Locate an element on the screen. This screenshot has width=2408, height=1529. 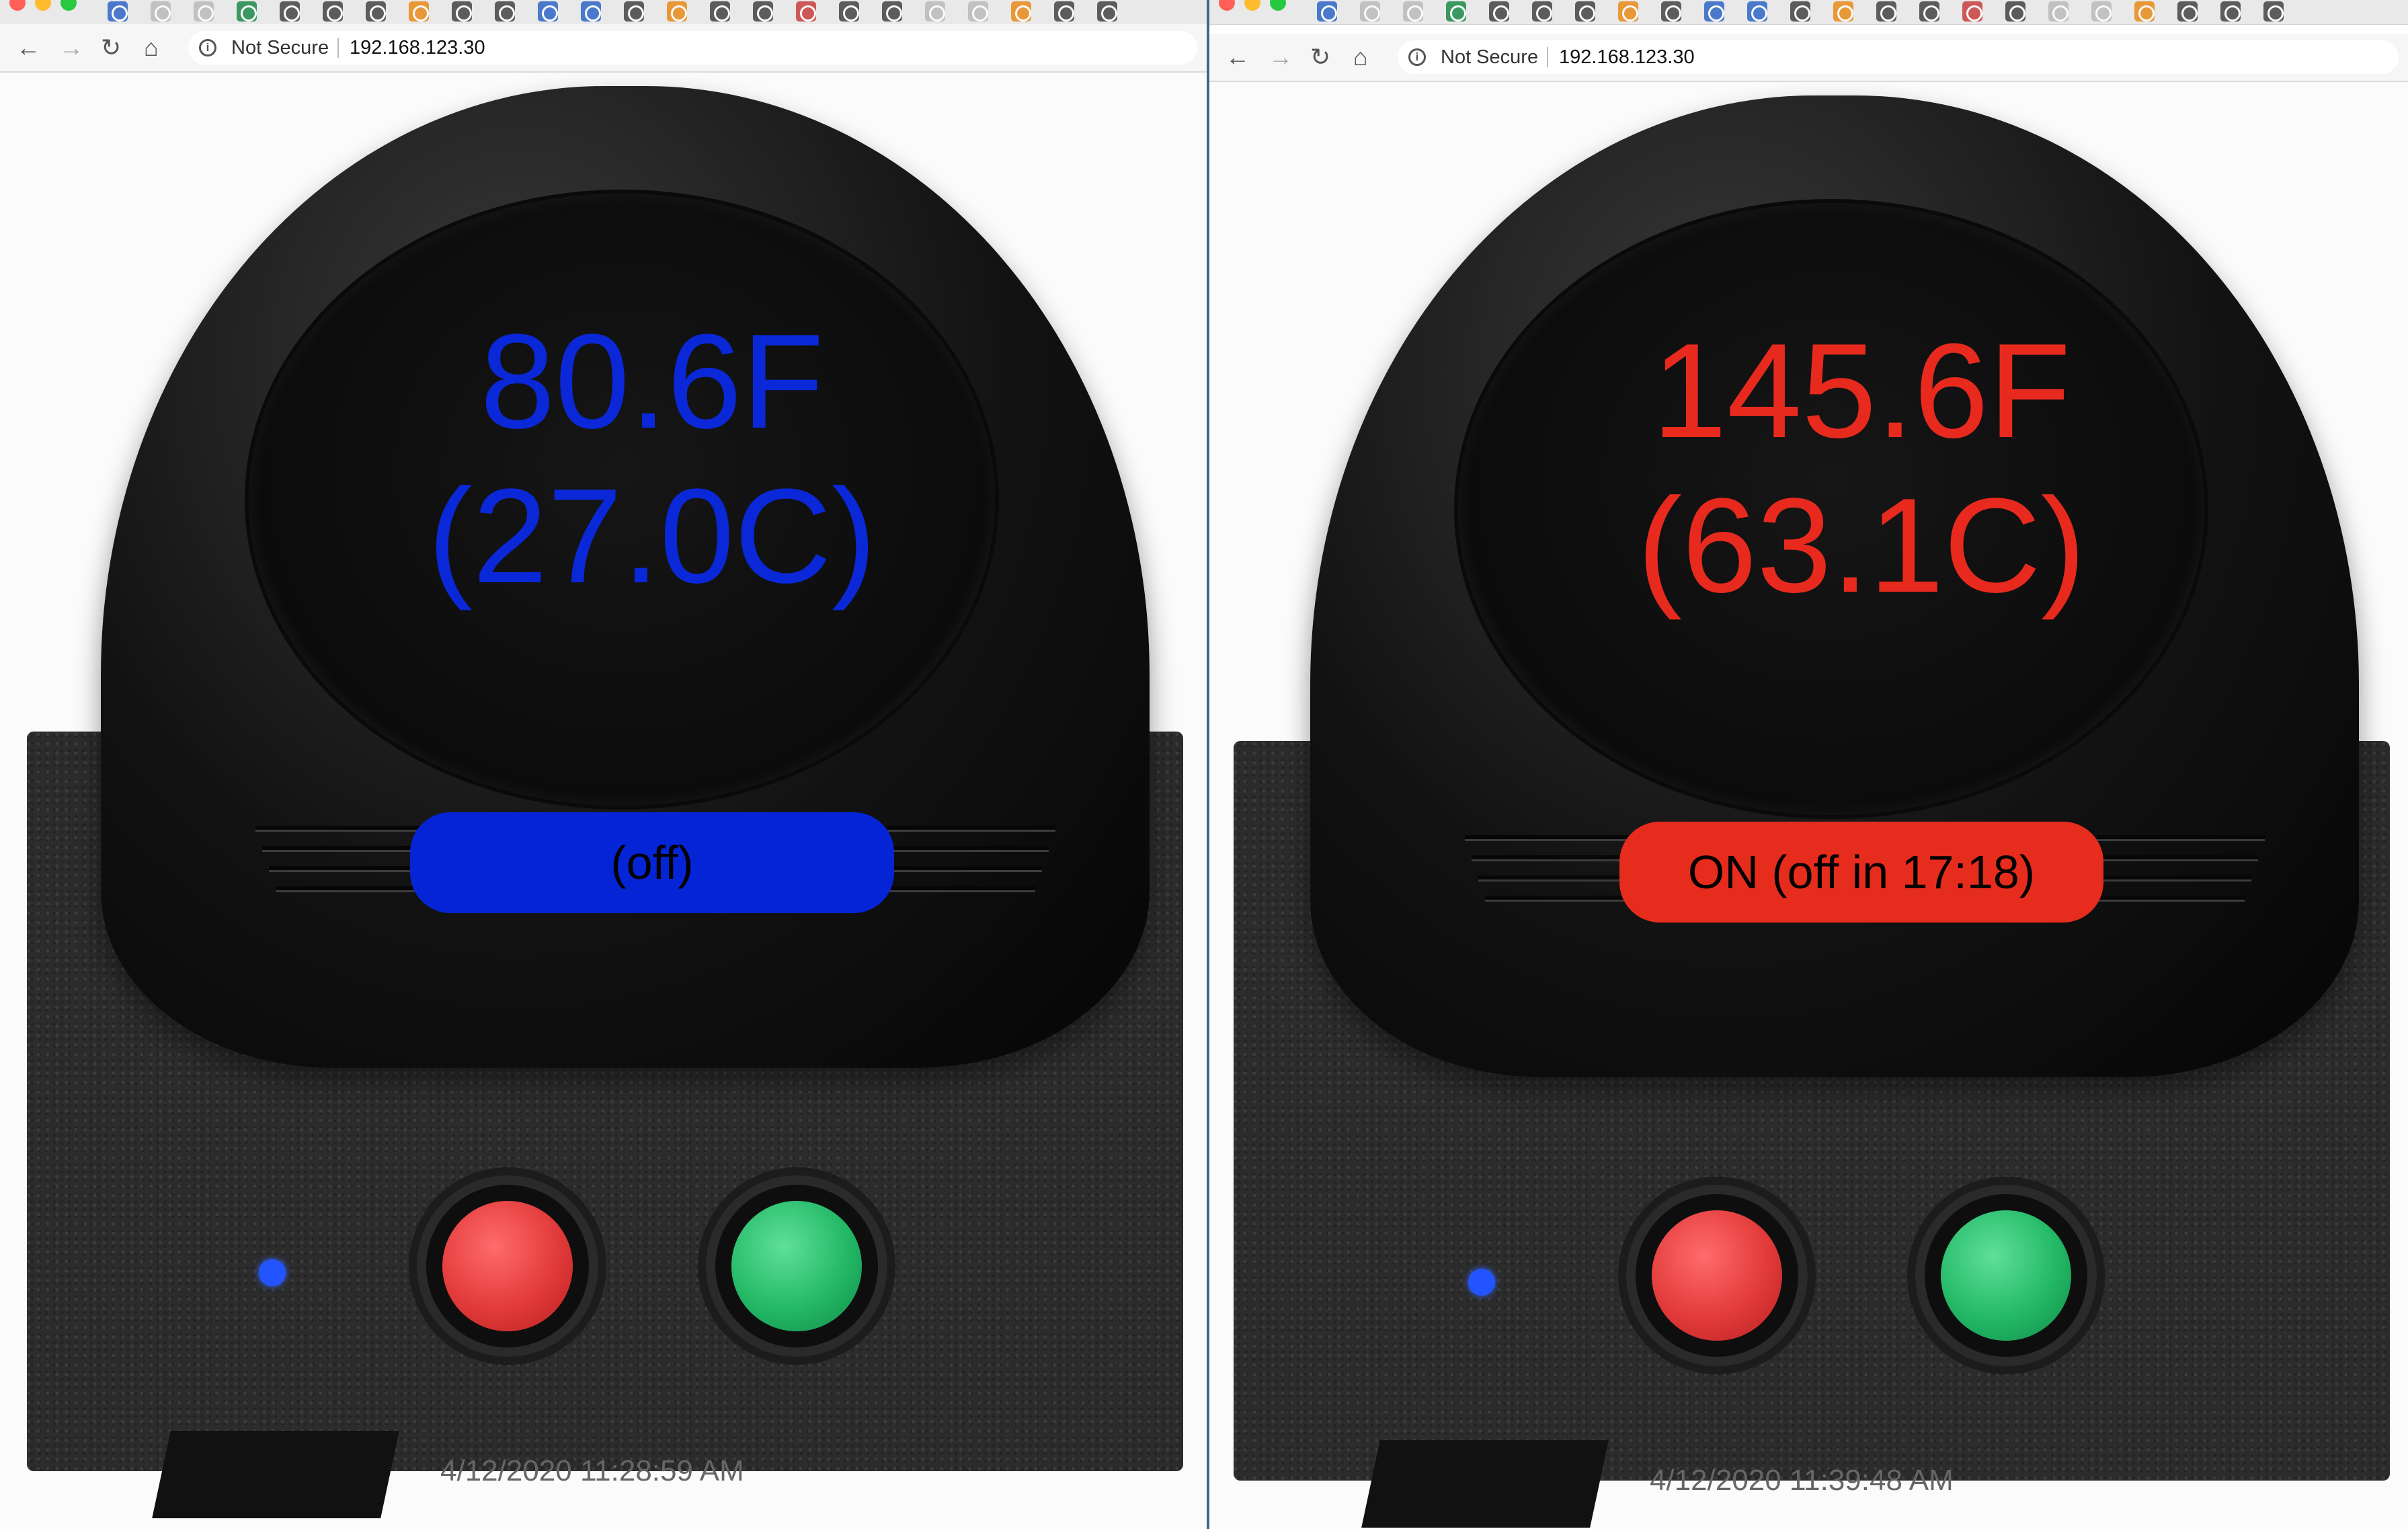
address-toolbar: ← → ↻ ⌂ i Not Secure 192.168.123.30 is located at coordinates (603, 48).